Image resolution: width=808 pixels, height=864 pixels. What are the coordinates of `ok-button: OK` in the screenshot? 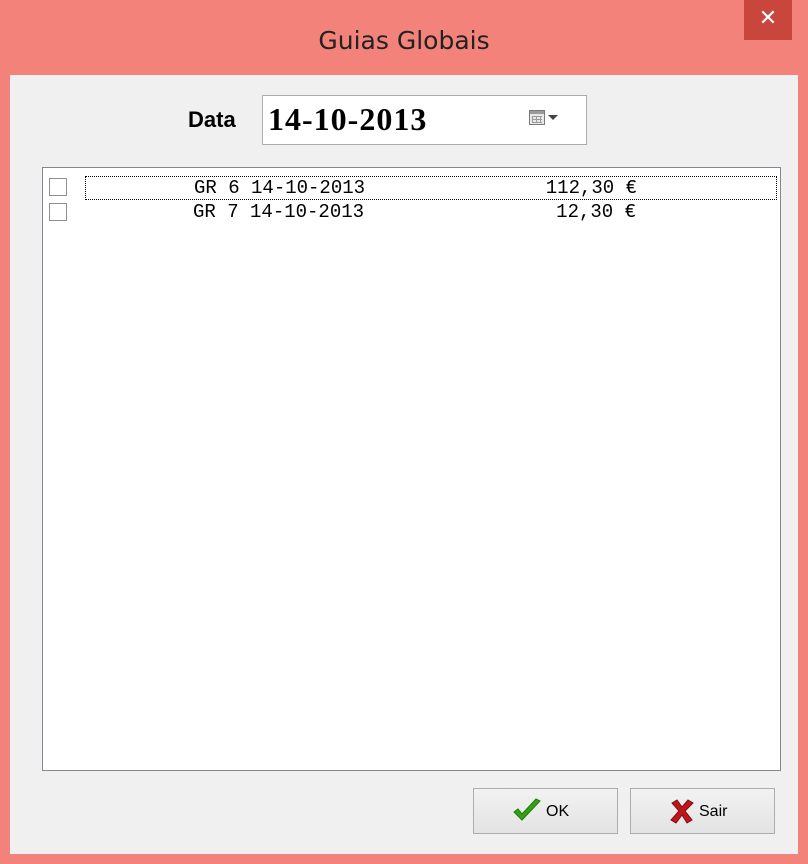 It's located at (545, 811).